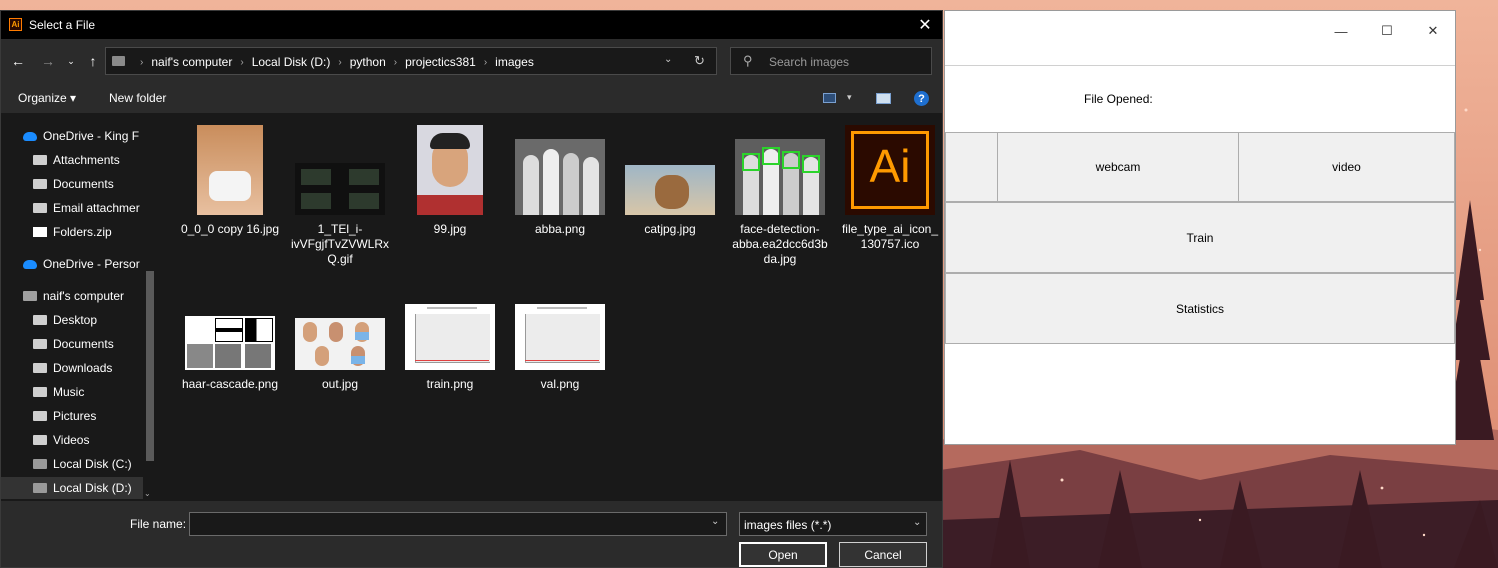 This screenshot has height=568, width=1498. I want to click on tree-item: Music, so click(72, 392).